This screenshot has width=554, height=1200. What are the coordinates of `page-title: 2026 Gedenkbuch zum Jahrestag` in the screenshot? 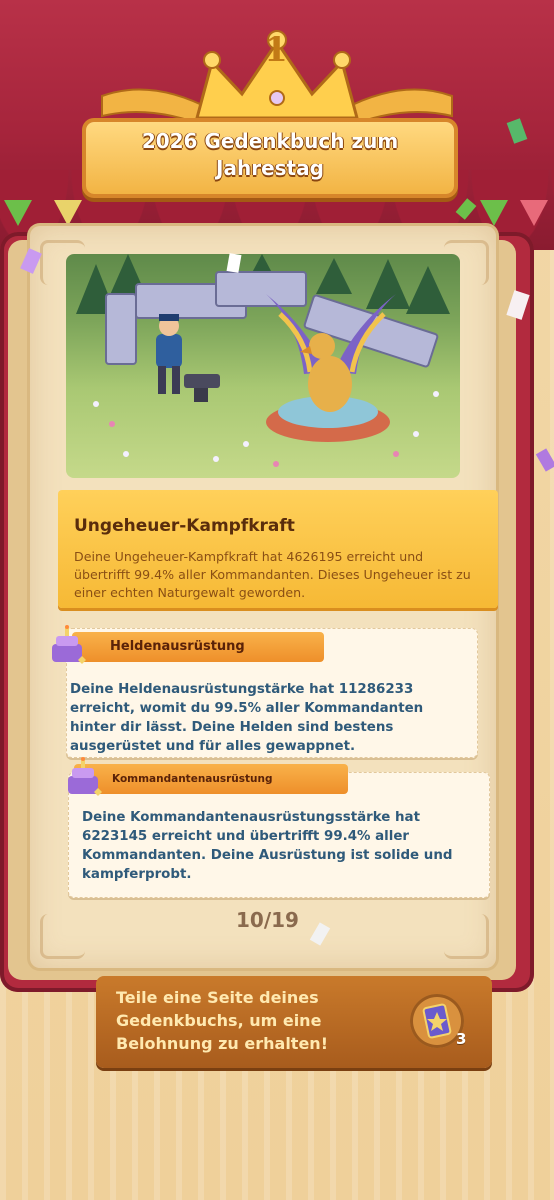 It's located at (270, 155).